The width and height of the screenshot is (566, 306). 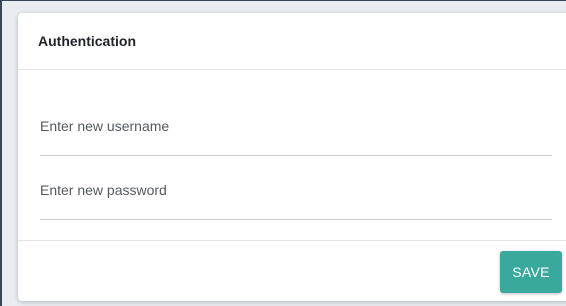 I want to click on username-input, so click(x=296, y=136).